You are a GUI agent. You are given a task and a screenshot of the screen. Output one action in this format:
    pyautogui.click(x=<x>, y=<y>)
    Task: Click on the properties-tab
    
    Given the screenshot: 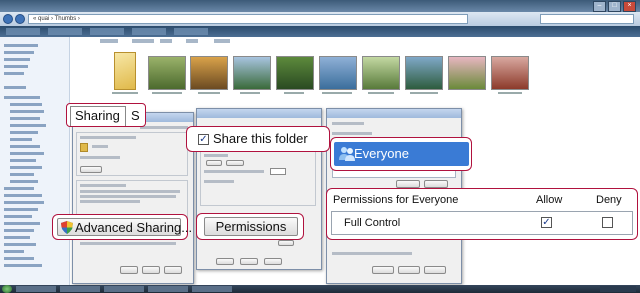 What is the action you would take?
    pyautogui.click(x=164, y=127)
    